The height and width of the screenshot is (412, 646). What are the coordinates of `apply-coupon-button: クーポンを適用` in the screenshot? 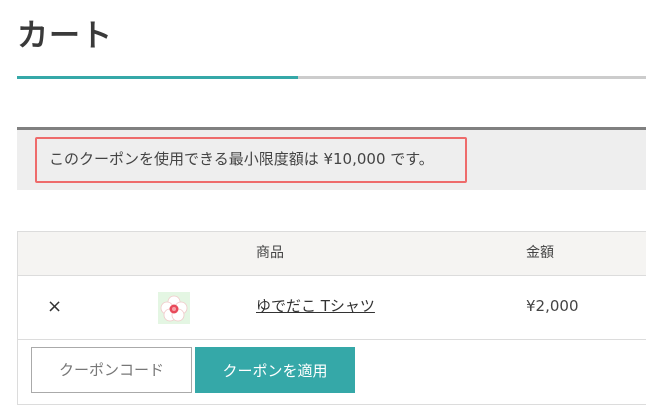 It's located at (275, 370).